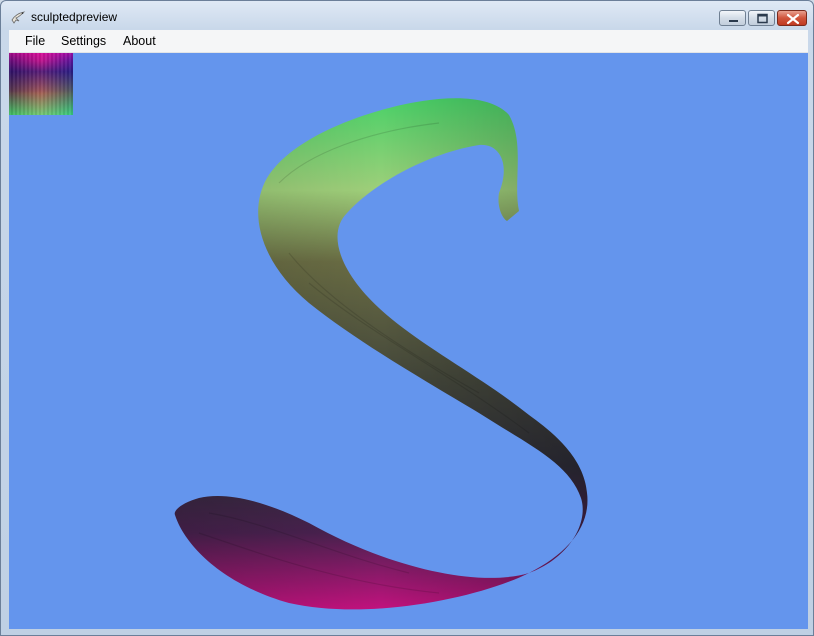 The width and height of the screenshot is (814, 636). I want to click on close-button, so click(792, 18).